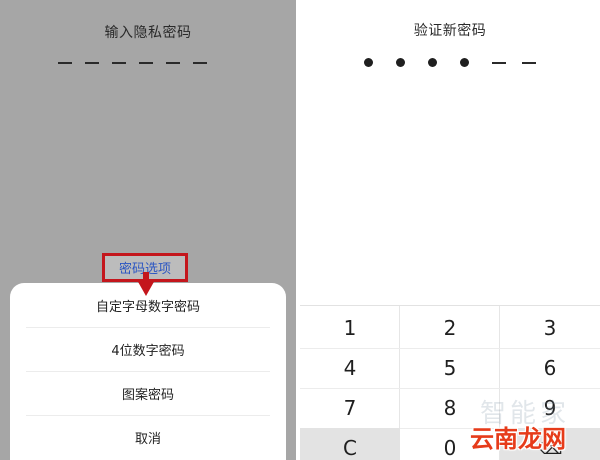 The image size is (600, 460). What do you see at coordinates (148, 33) in the screenshot?
I see `privacy-password-title: 输入隐私密码` at bounding box center [148, 33].